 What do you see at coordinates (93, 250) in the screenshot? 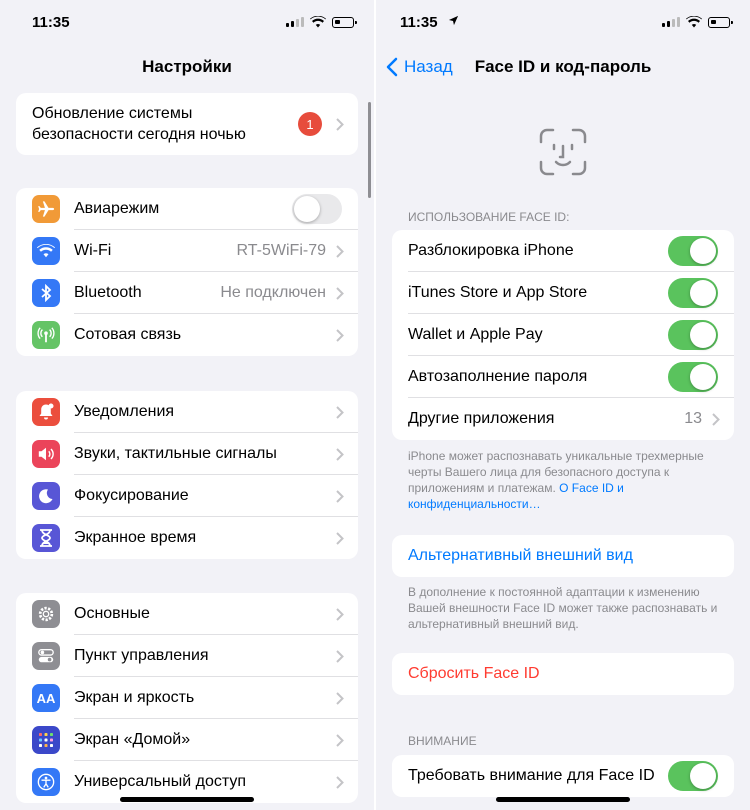
I see `row-label: Wi-Fi` at bounding box center [93, 250].